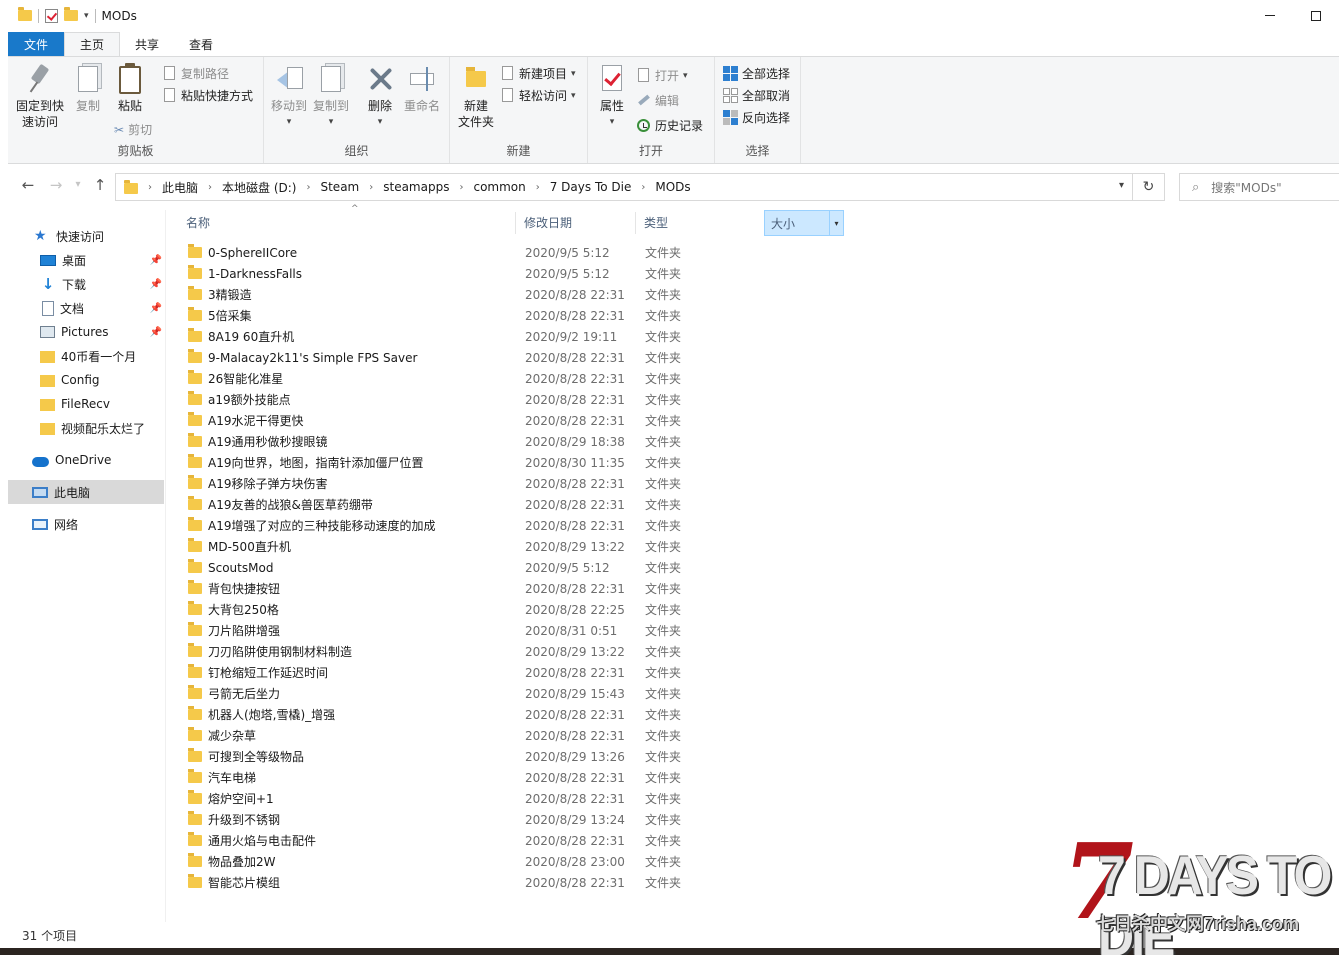  Describe the element at coordinates (331, 96) in the screenshot. I see `copy-to-button: 复制到 ▾` at that location.